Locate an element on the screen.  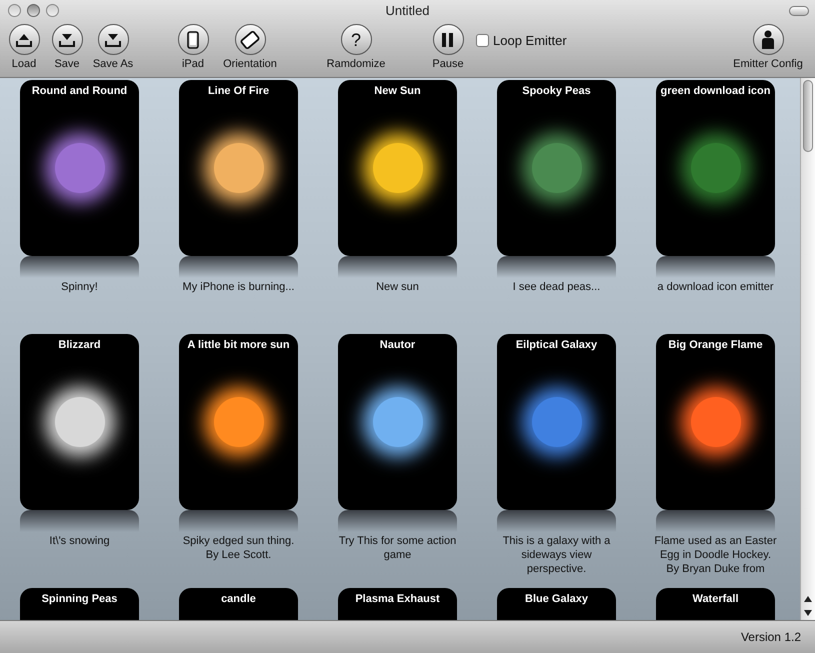
emitter-description: Spiky edged sun thing. By Lee Scott. is located at coordinates (239, 548).